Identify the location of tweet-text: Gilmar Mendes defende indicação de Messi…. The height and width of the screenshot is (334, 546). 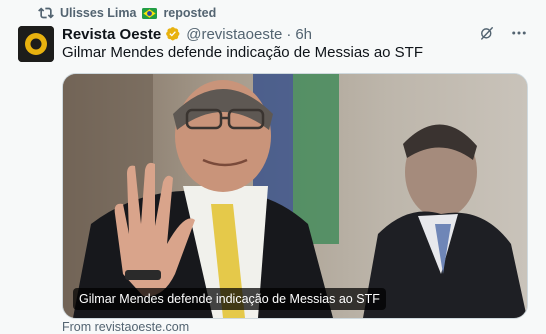
(243, 52).